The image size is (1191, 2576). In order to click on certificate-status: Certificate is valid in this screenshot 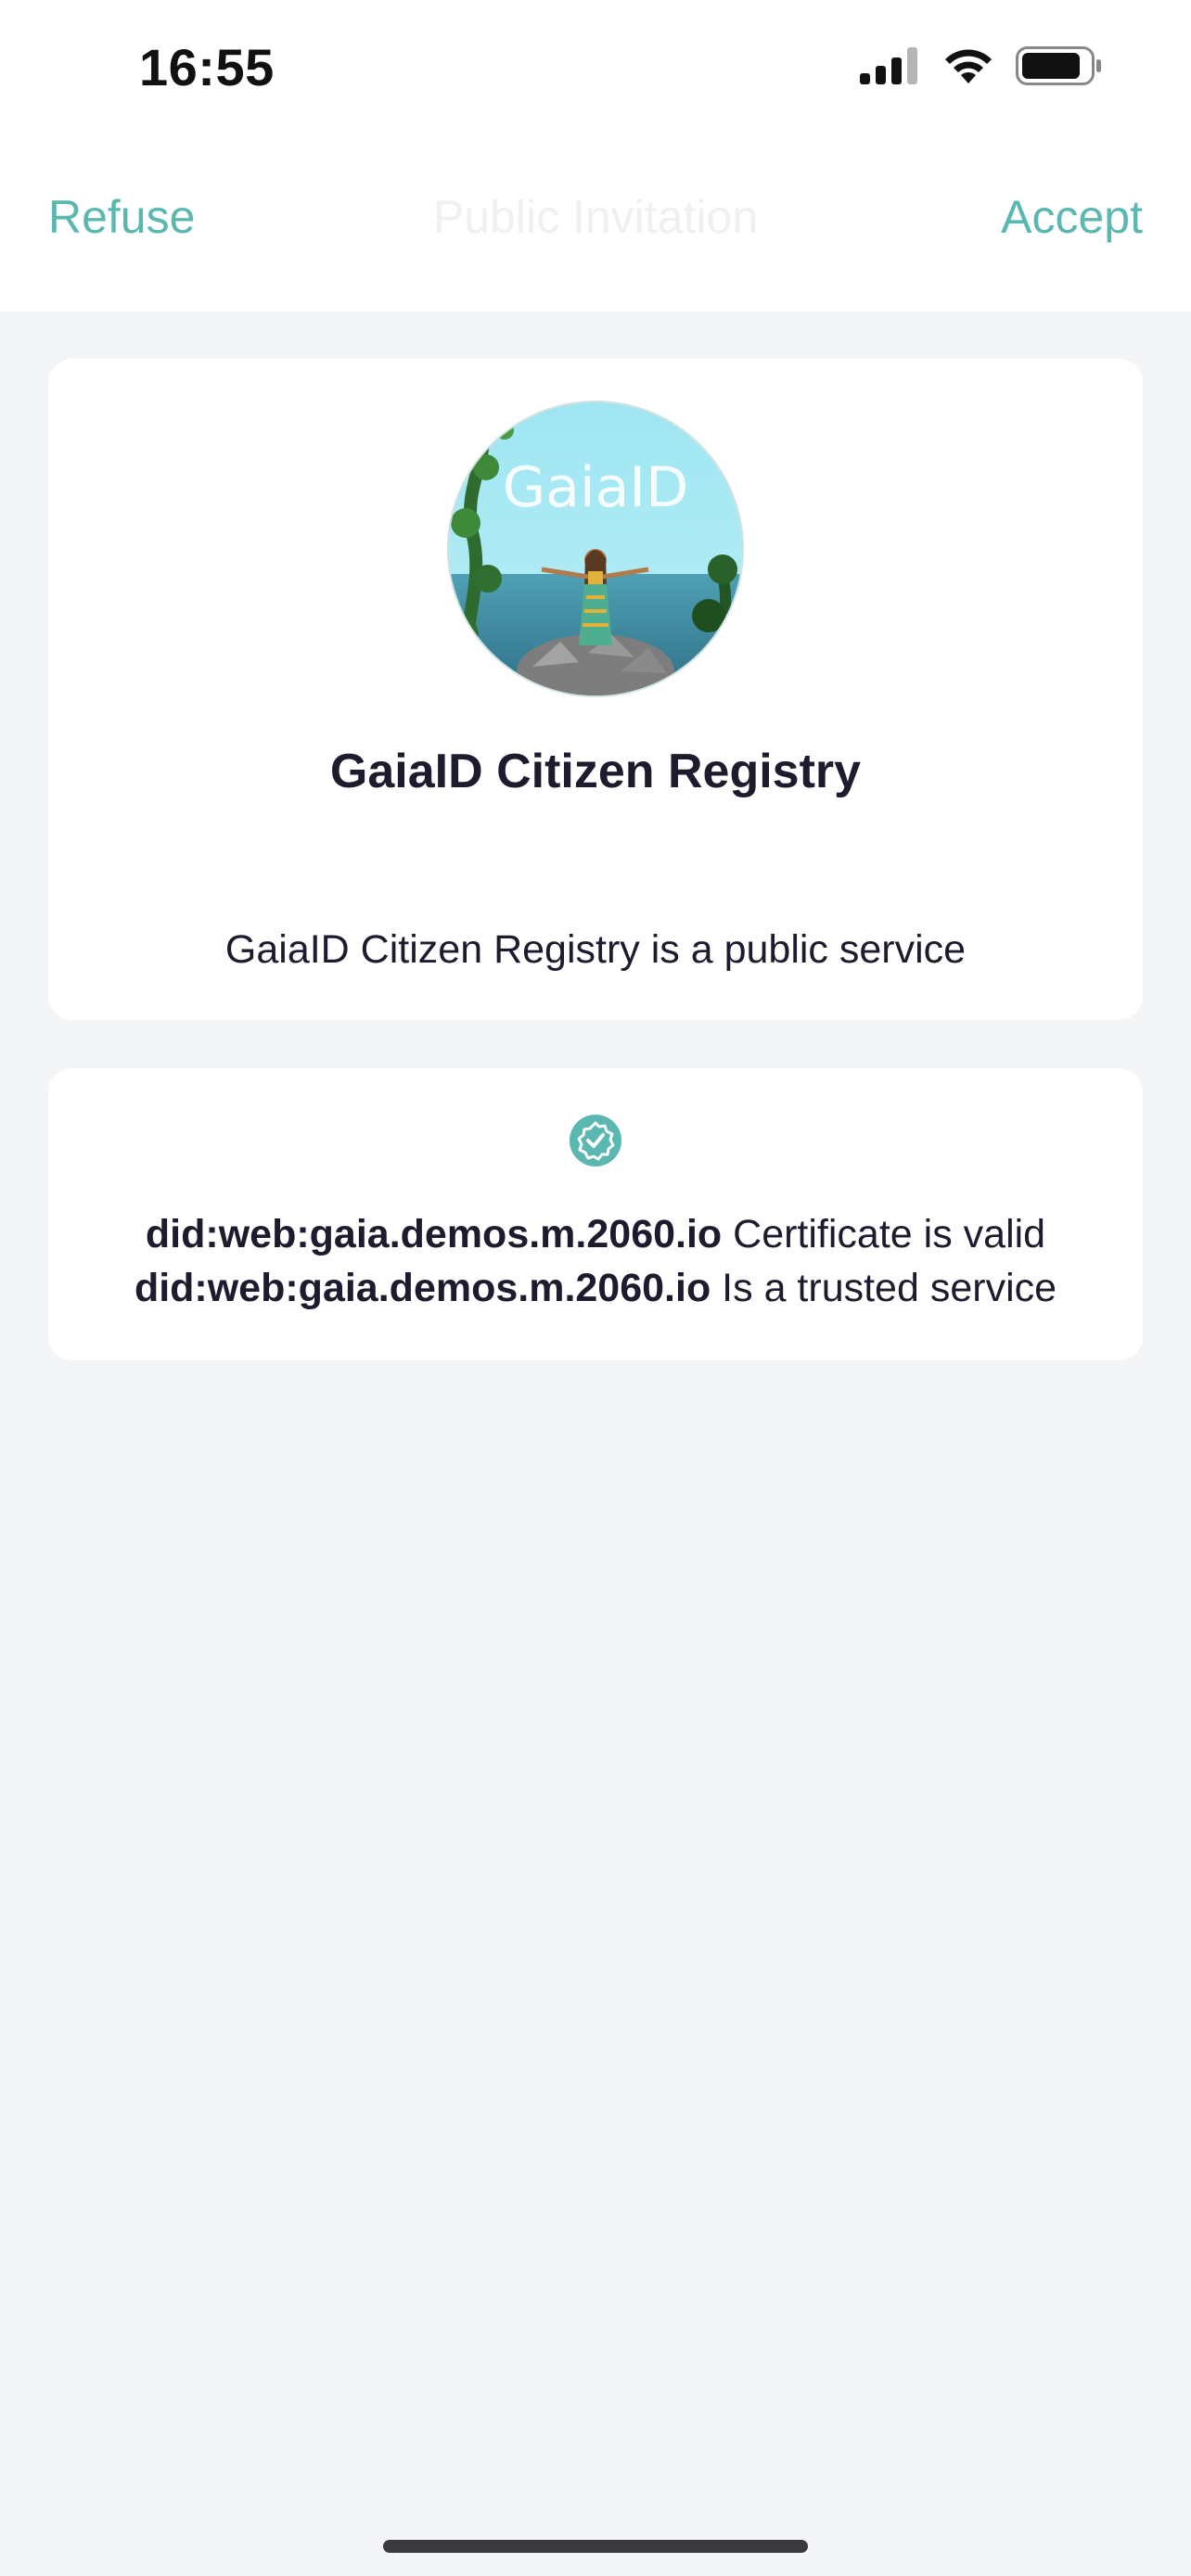, I will do `click(889, 1234)`.